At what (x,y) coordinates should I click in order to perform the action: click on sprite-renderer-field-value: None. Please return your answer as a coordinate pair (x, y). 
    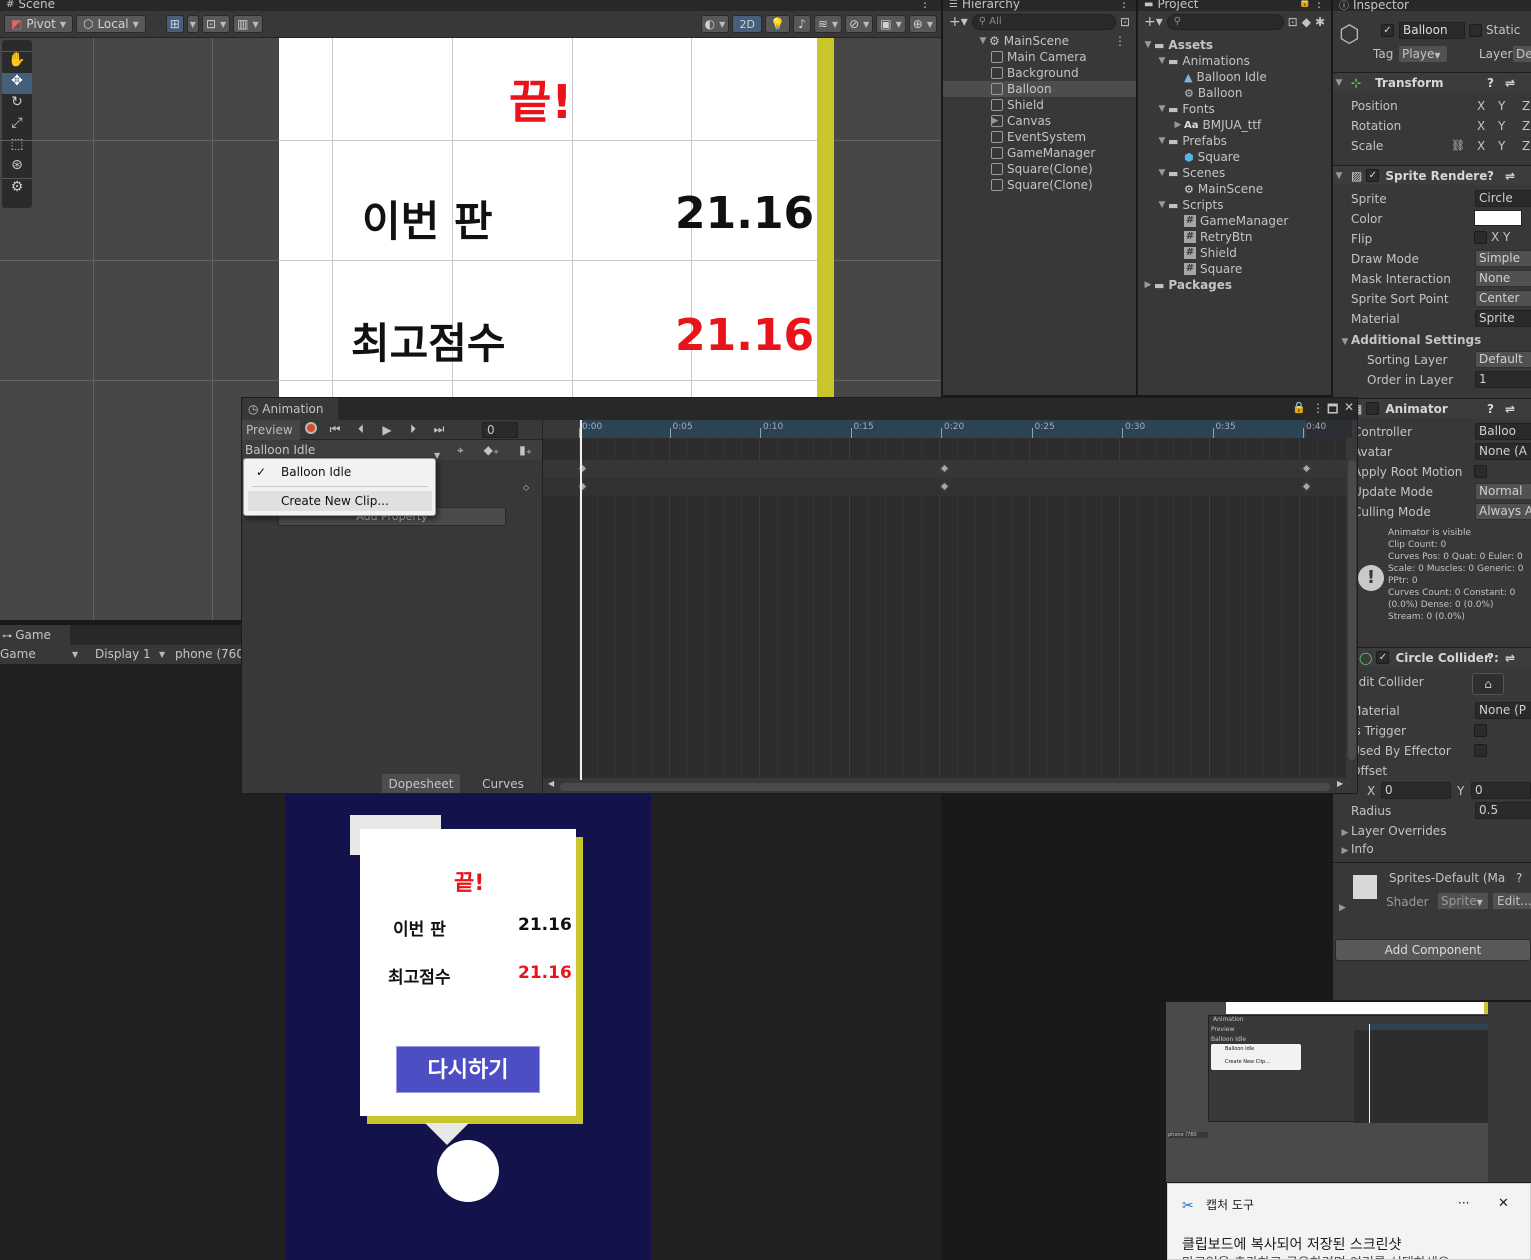
    Looking at the image, I should click on (1503, 278).